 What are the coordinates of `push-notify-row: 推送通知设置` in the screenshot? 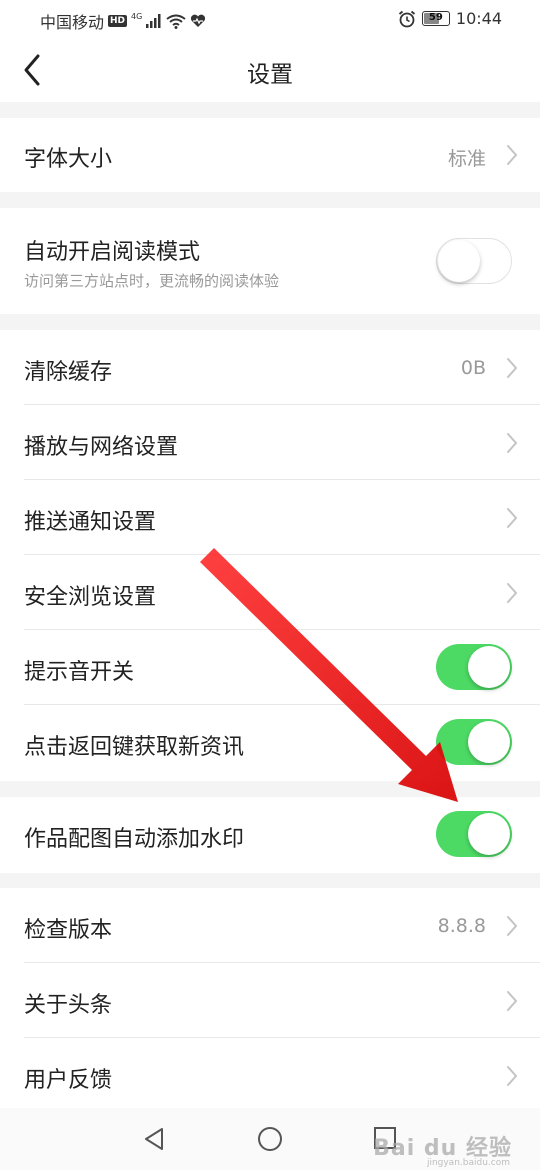 It's located at (270, 517).